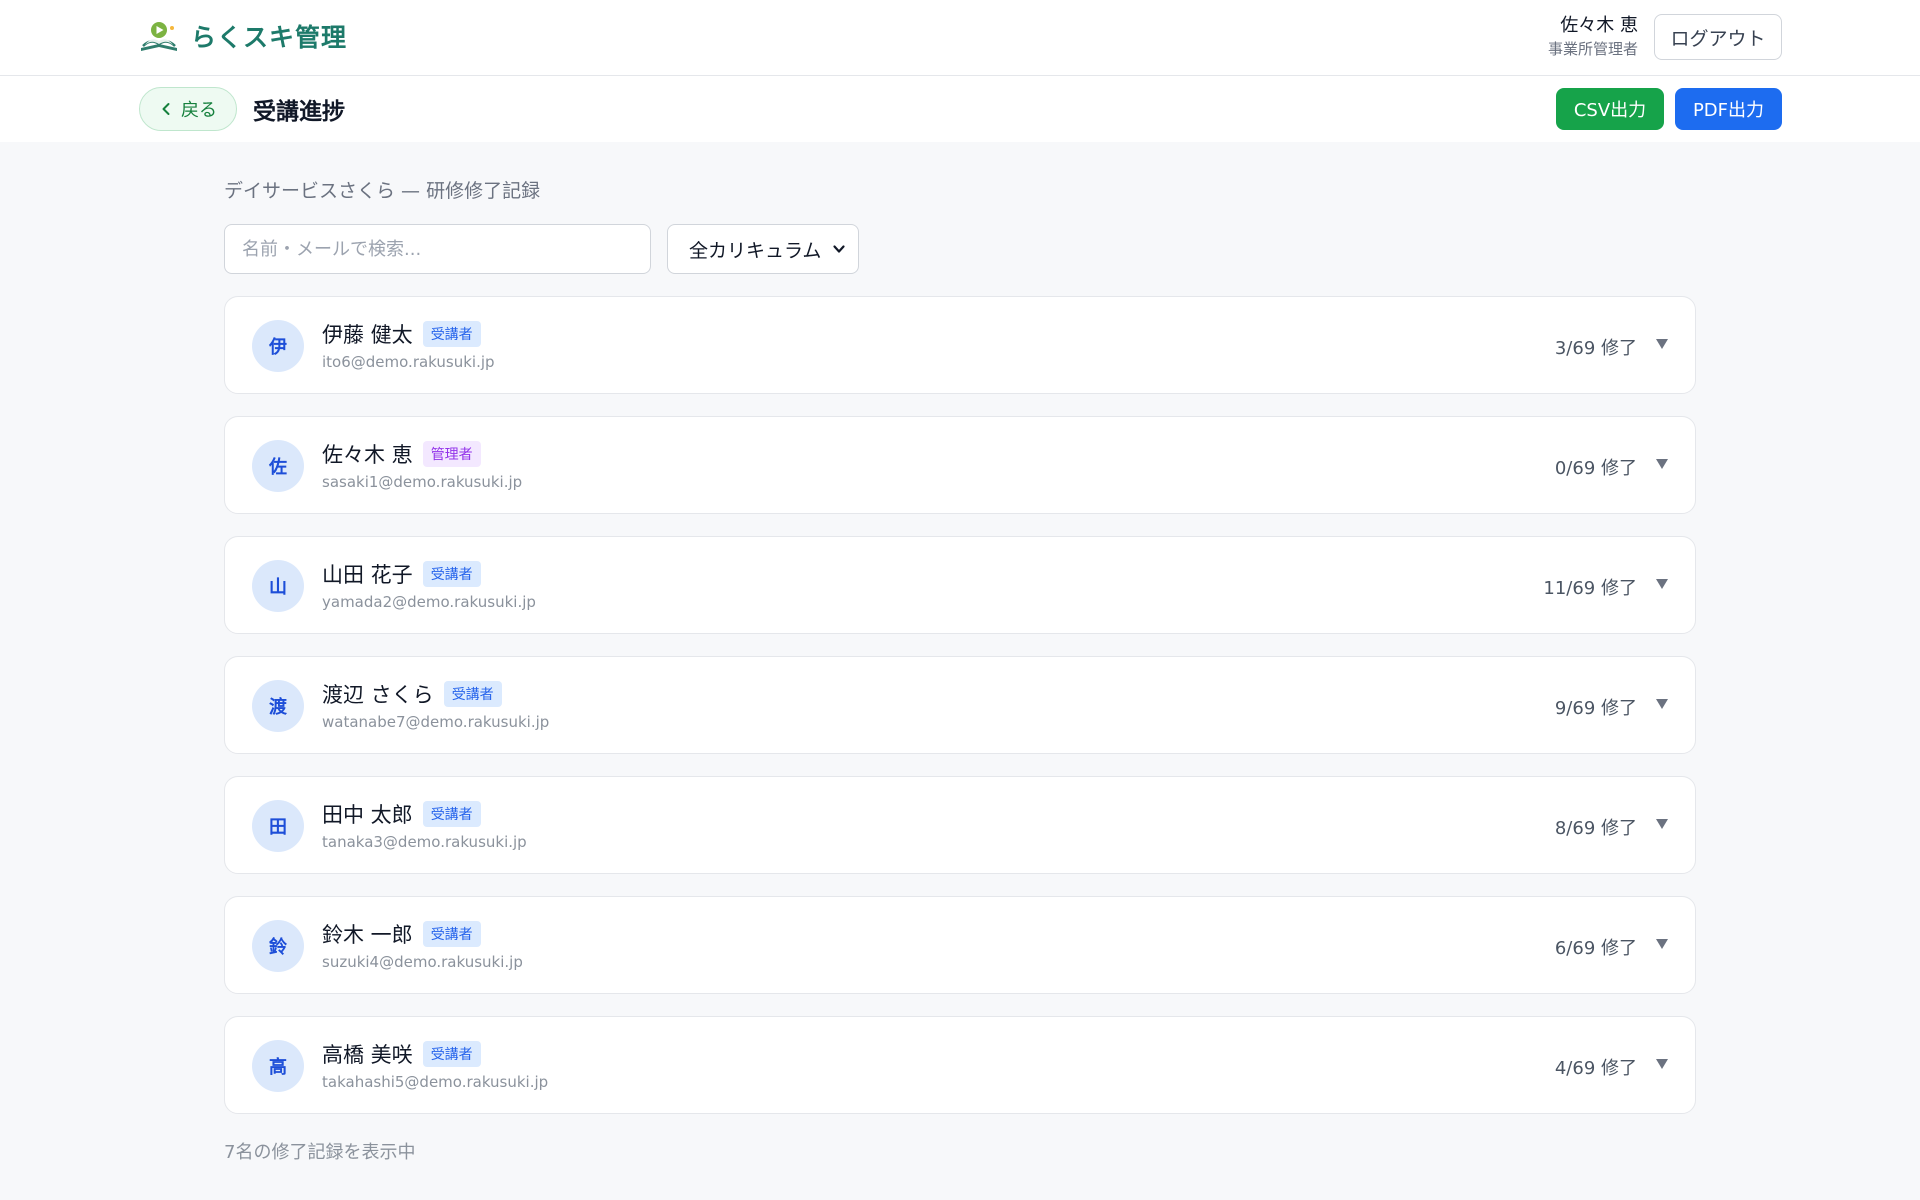 The width and height of the screenshot is (1920, 1200). Describe the element at coordinates (269, 37) in the screenshot. I see `app-name: らくスキ管理` at that location.